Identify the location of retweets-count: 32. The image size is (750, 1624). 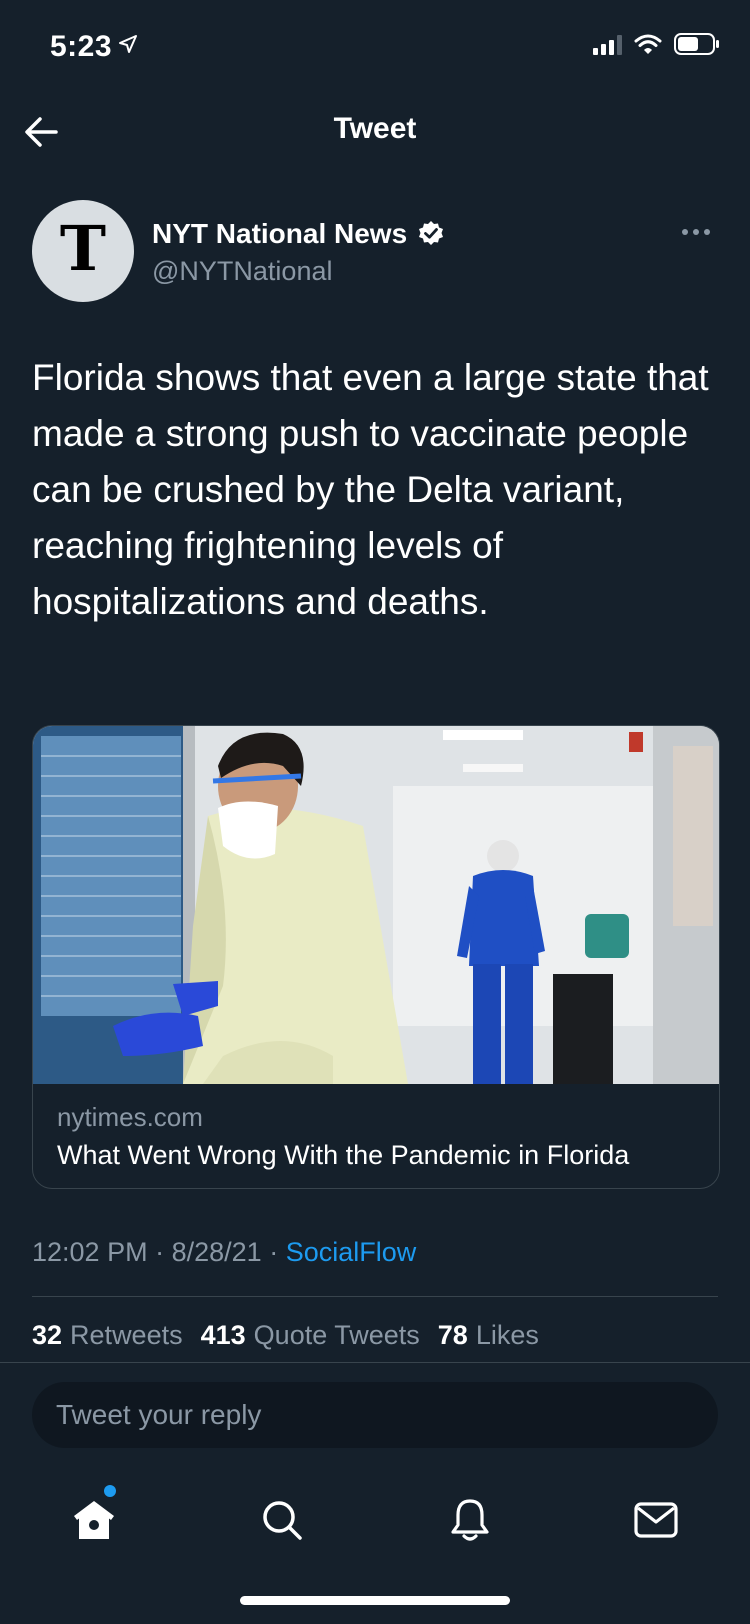
(47, 1335).